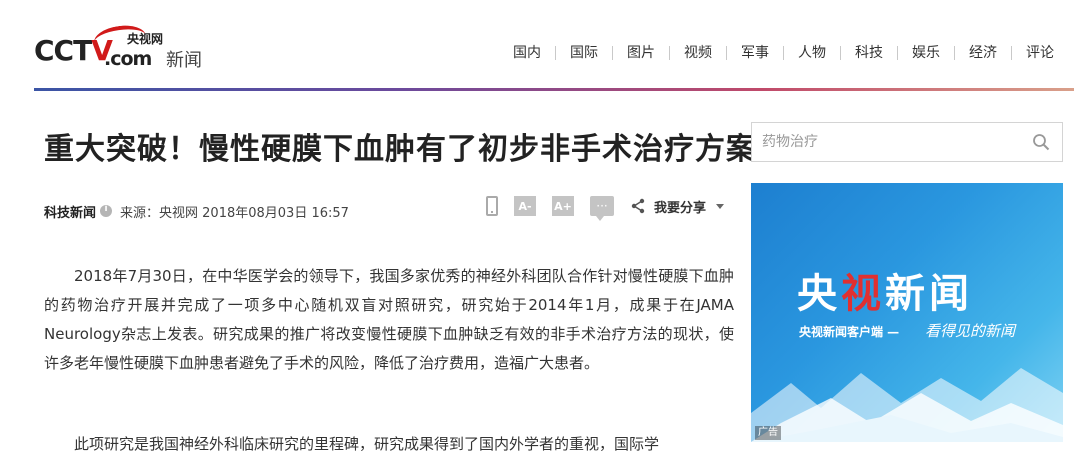  Describe the element at coordinates (184, 60) in the screenshot. I see `logo-section: 新闻` at that location.